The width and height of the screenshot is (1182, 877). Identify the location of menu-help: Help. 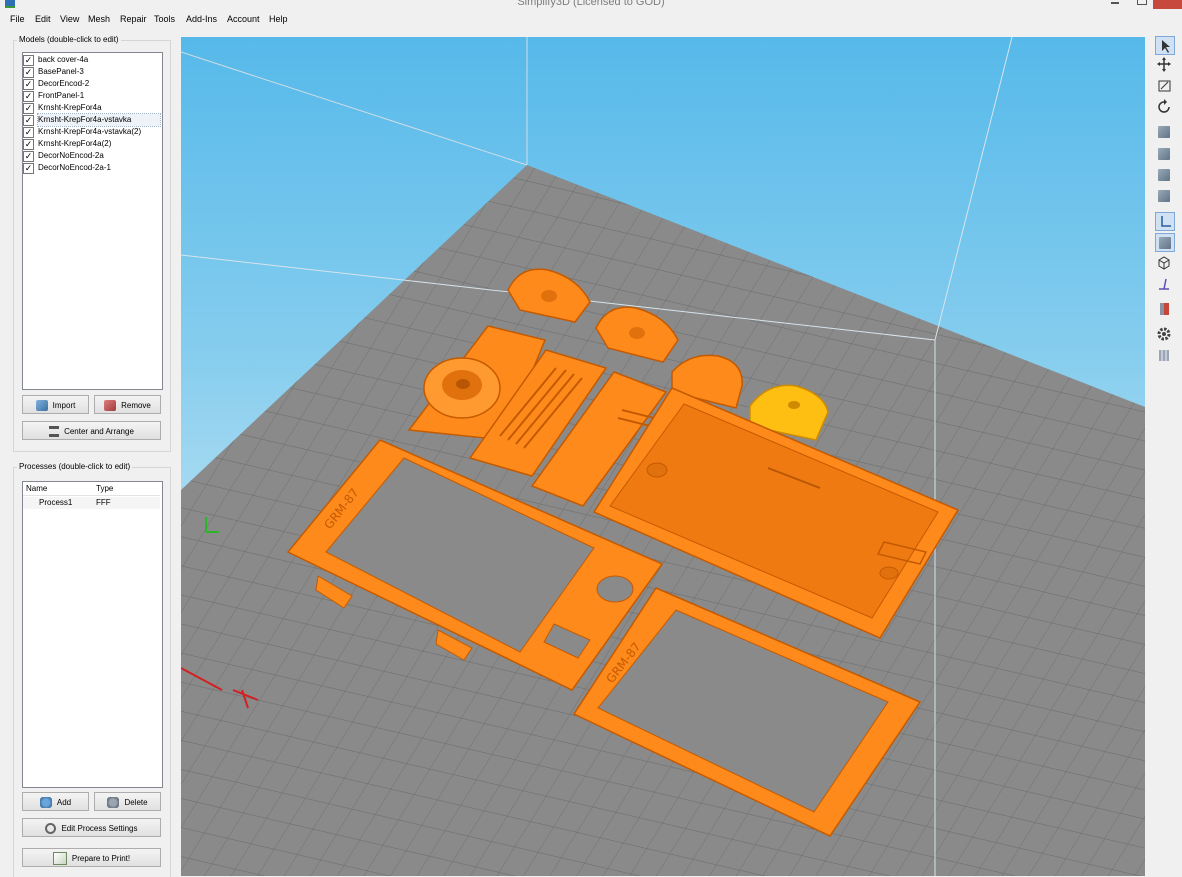
(278, 19).